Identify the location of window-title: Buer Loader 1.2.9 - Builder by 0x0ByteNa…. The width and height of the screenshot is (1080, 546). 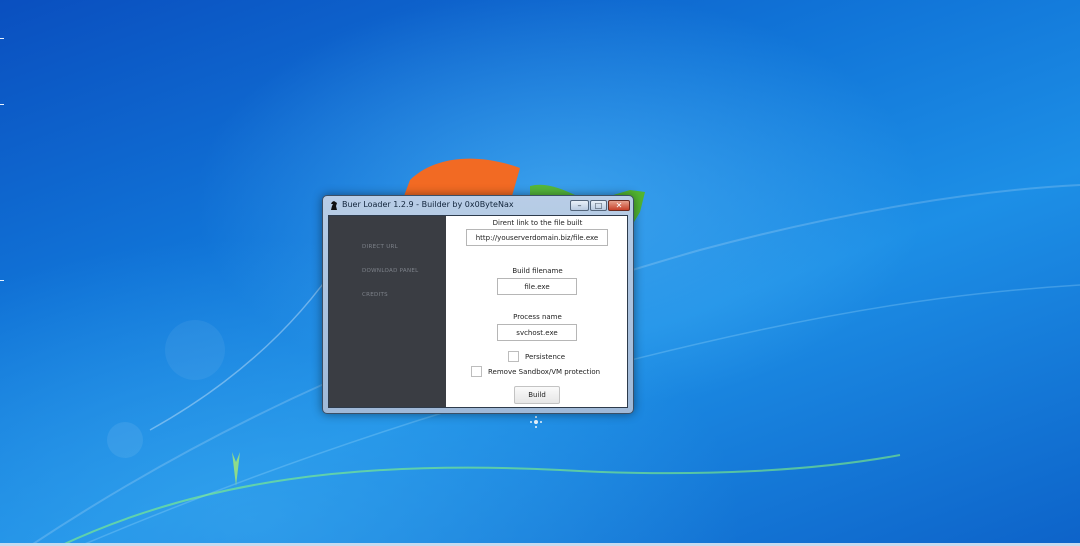
(428, 204).